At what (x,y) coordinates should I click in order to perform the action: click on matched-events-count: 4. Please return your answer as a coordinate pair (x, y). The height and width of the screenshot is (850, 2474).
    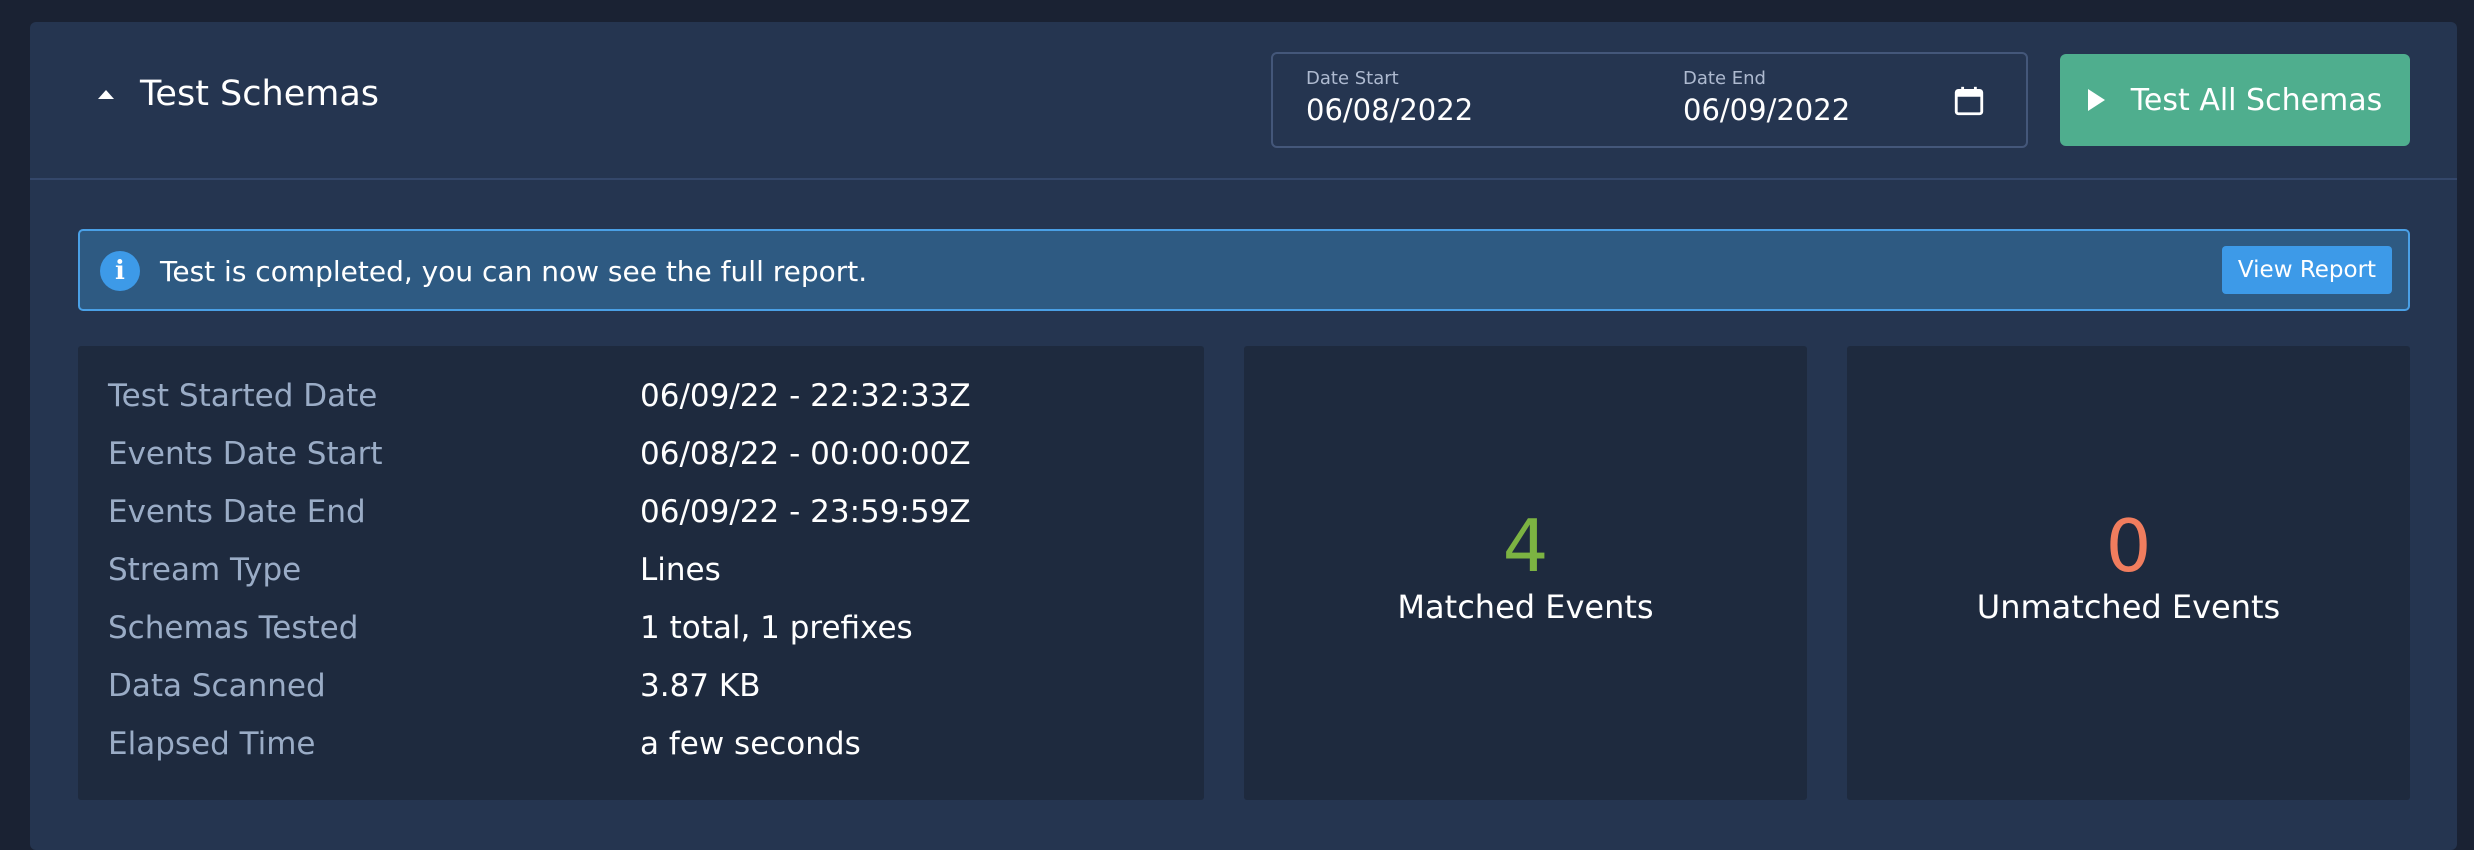
    Looking at the image, I should click on (1525, 546).